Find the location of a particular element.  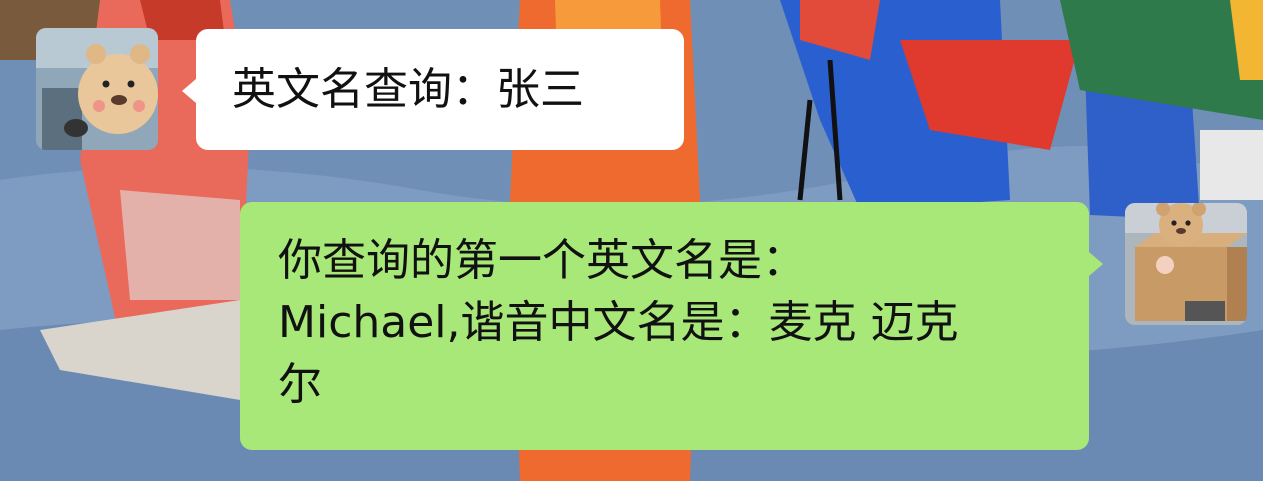

incoming-message-text: 英文名查询：张三 is located at coordinates (408, 89).